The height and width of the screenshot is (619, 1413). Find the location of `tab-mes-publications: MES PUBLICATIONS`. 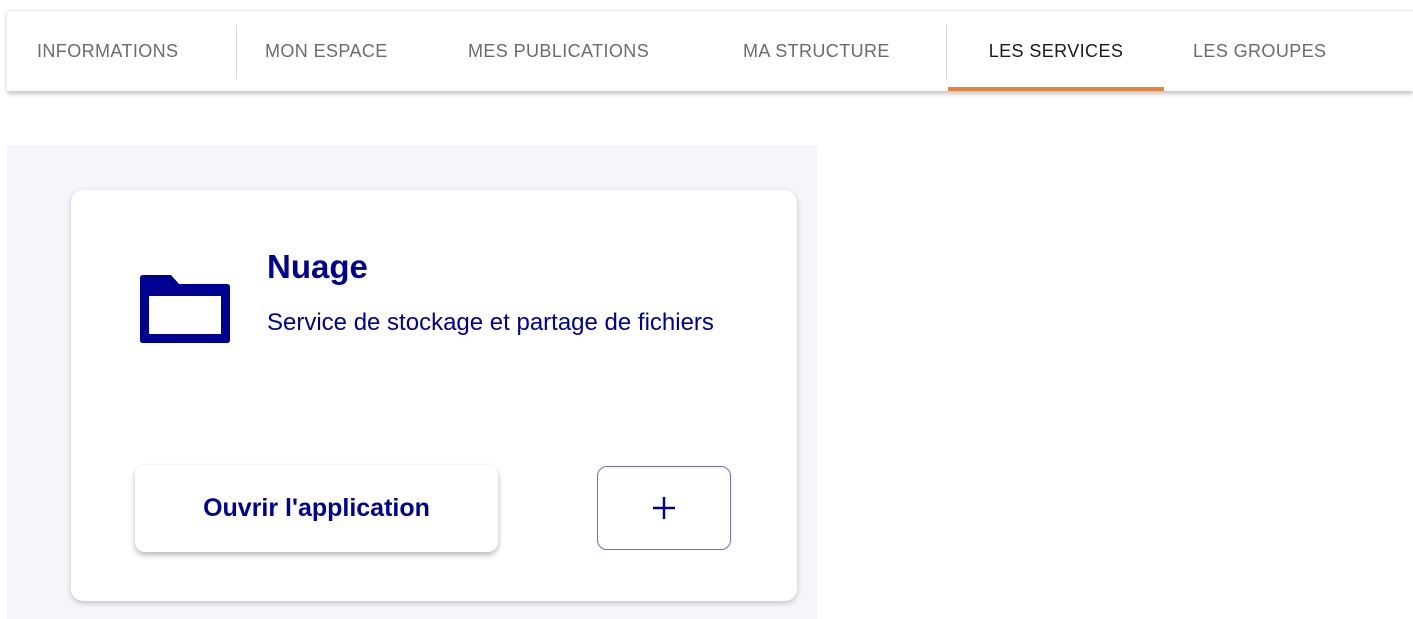

tab-mes-publications: MES PUBLICATIONS is located at coordinates (558, 51).